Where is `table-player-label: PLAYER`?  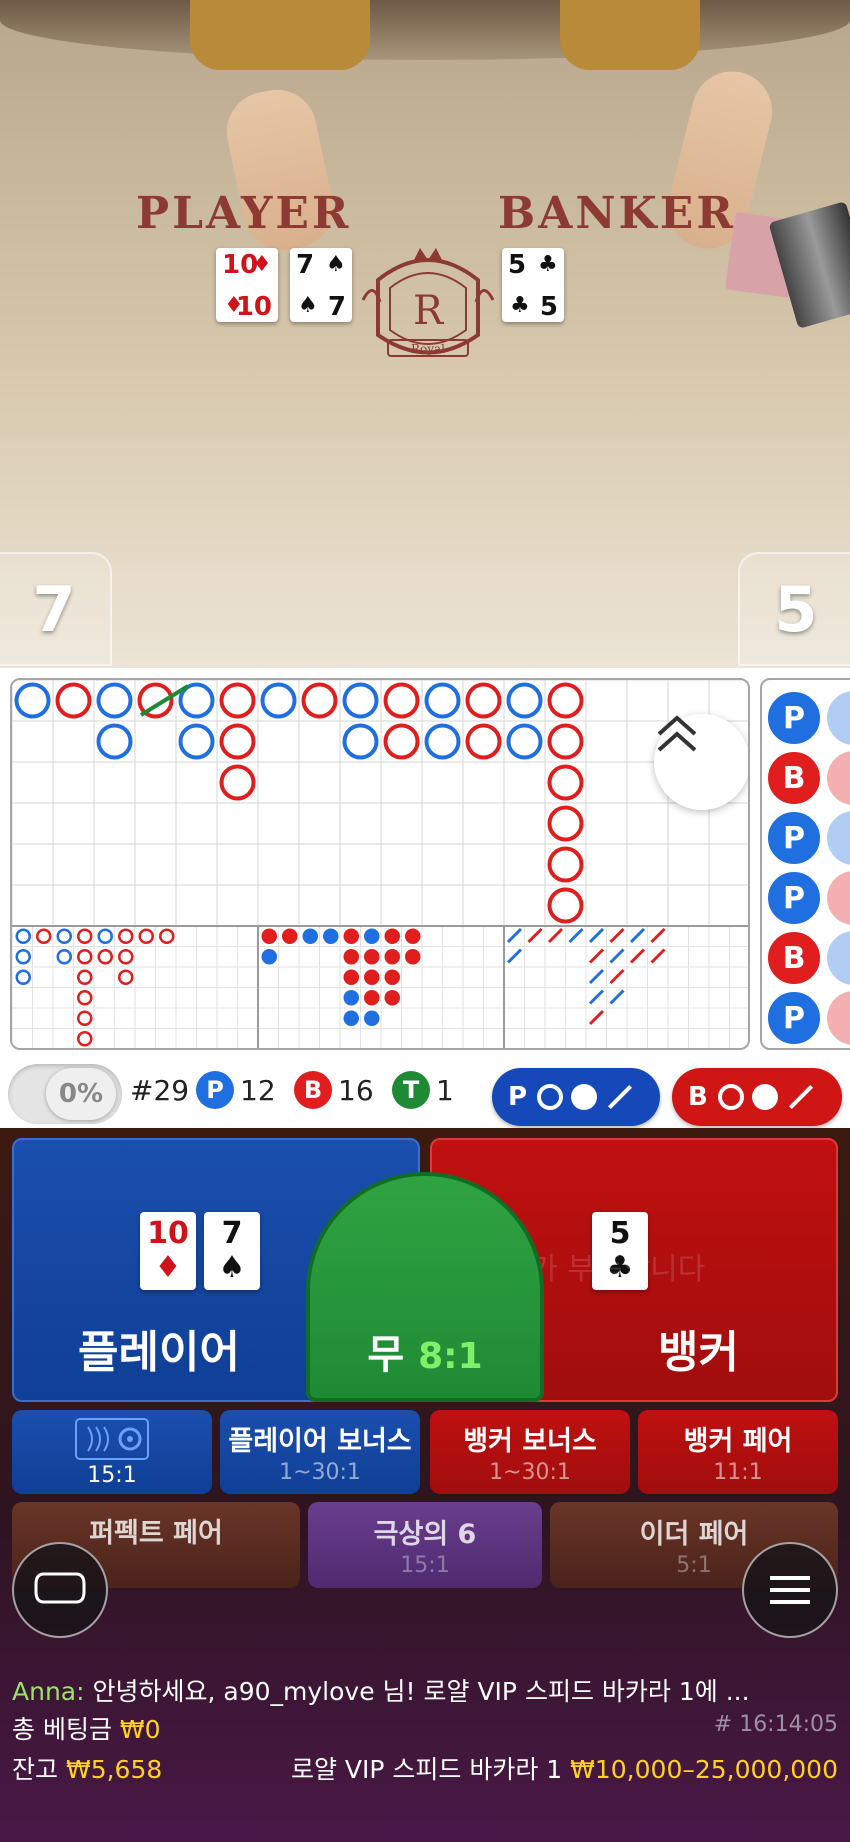 table-player-label: PLAYER is located at coordinates (244, 213).